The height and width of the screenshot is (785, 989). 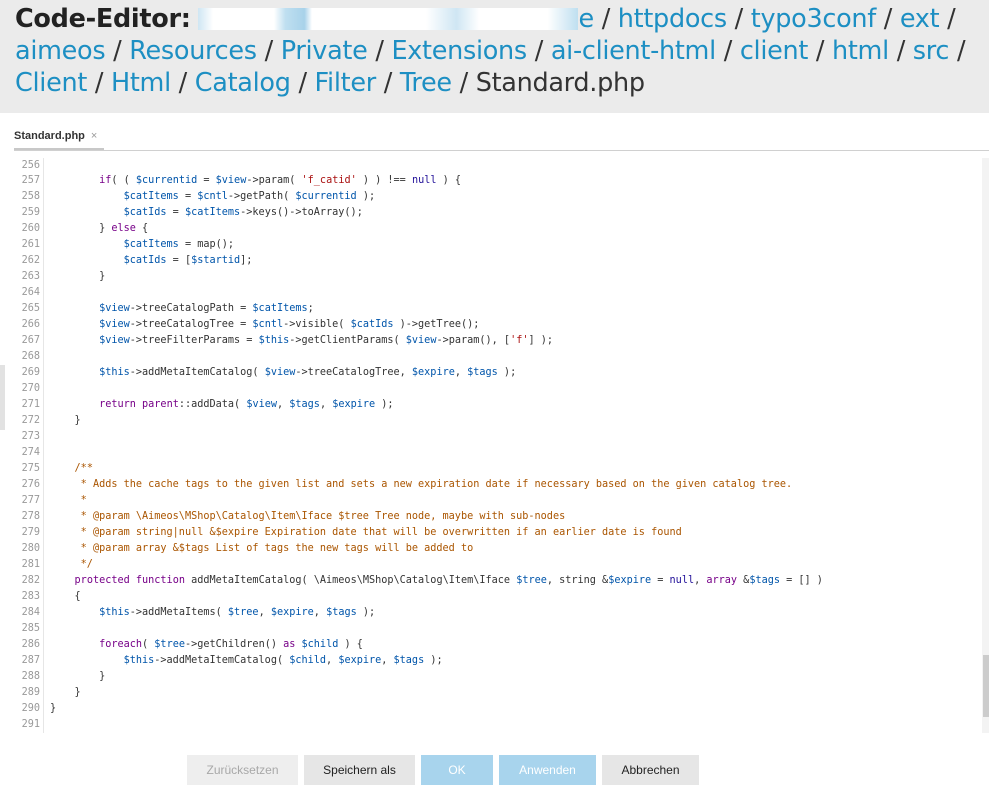 I want to click on code-line: 265 $view->treeCatalogPath = $catItems;, so click(x=495, y=309).